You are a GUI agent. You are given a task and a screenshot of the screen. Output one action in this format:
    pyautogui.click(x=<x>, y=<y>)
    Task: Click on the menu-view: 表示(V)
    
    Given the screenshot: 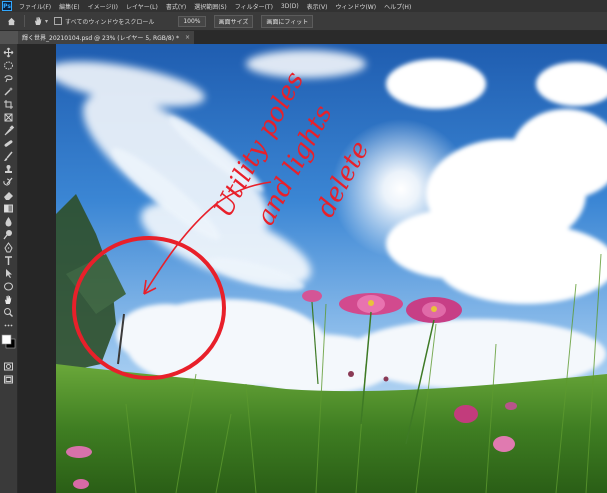 What is the action you would take?
    pyautogui.click(x=317, y=6)
    